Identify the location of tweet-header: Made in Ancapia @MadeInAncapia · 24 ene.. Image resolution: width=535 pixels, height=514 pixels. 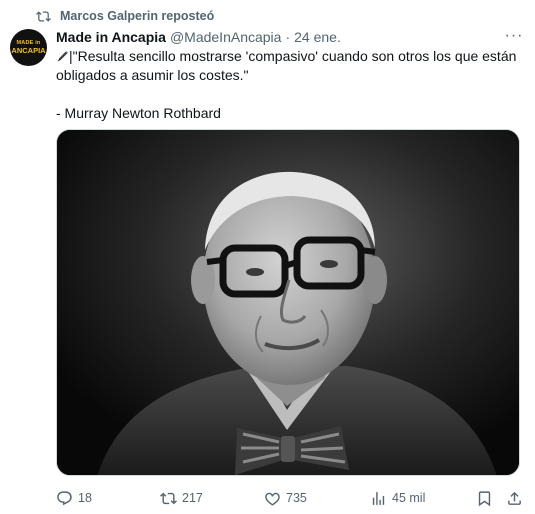
(198, 37).